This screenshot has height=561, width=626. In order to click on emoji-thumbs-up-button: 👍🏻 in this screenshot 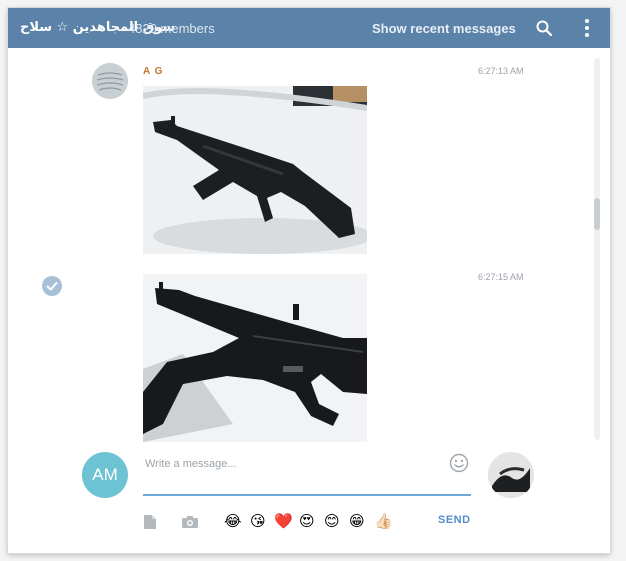, I will do `click(383, 521)`.